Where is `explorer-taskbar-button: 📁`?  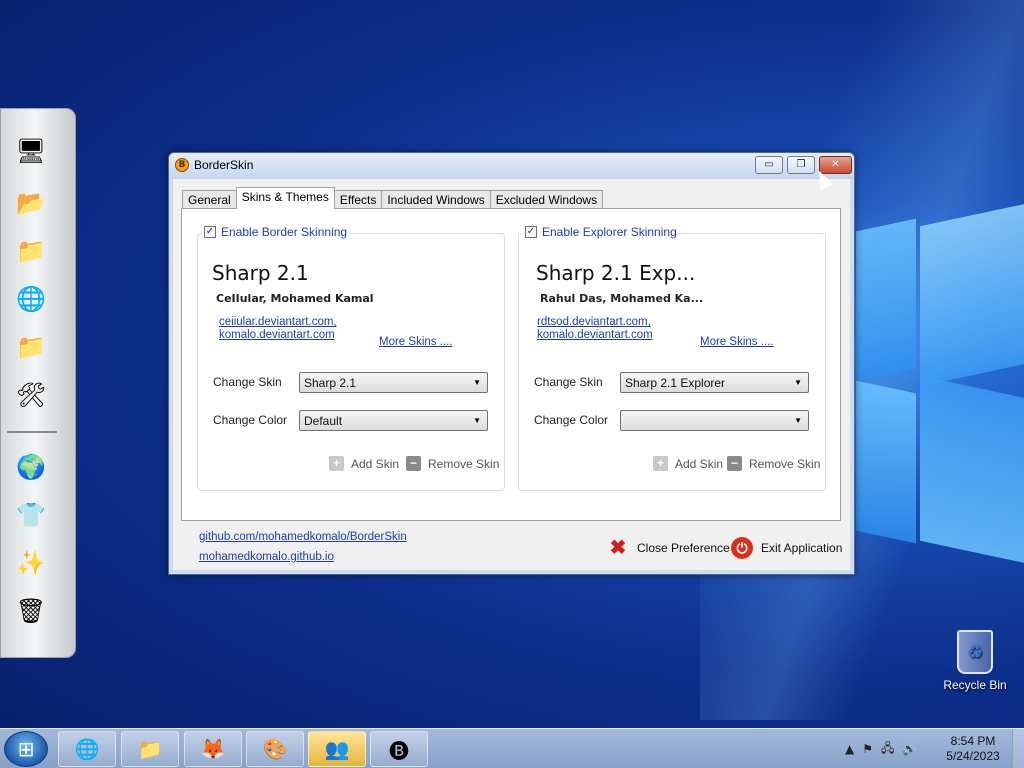 explorer-taskbar-button: 📁 is located at coordinates (150, 749).